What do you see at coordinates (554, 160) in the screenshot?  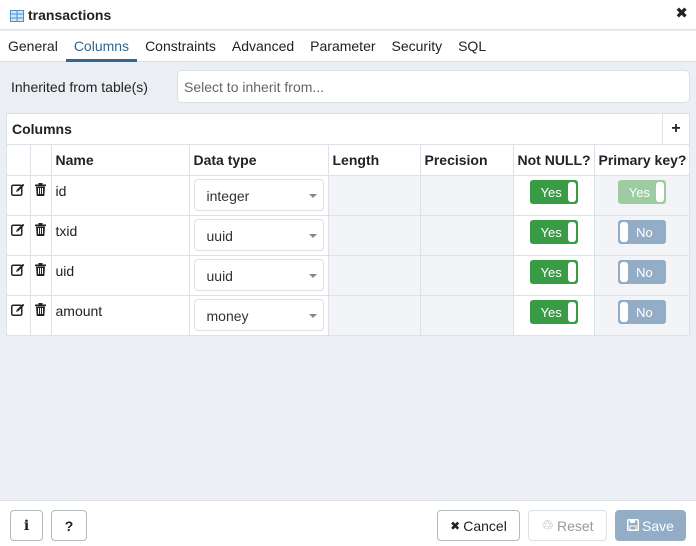 I see `header-not-null: Not NULL?` at bounding box center [554, 160].